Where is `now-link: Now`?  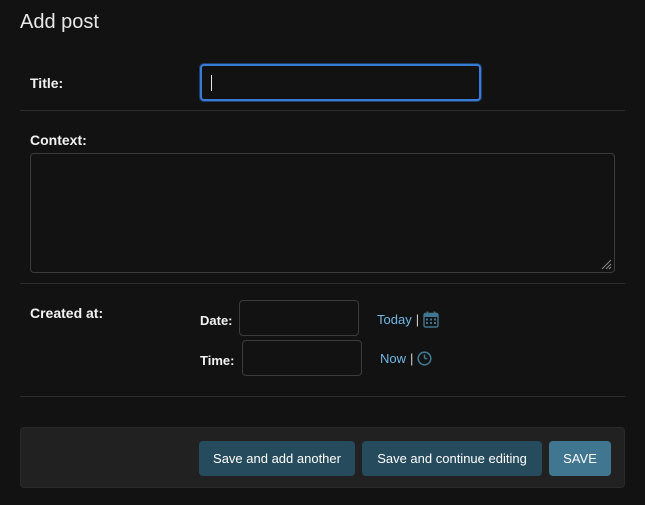 now-link: Now is located at coordinates (393, 358).